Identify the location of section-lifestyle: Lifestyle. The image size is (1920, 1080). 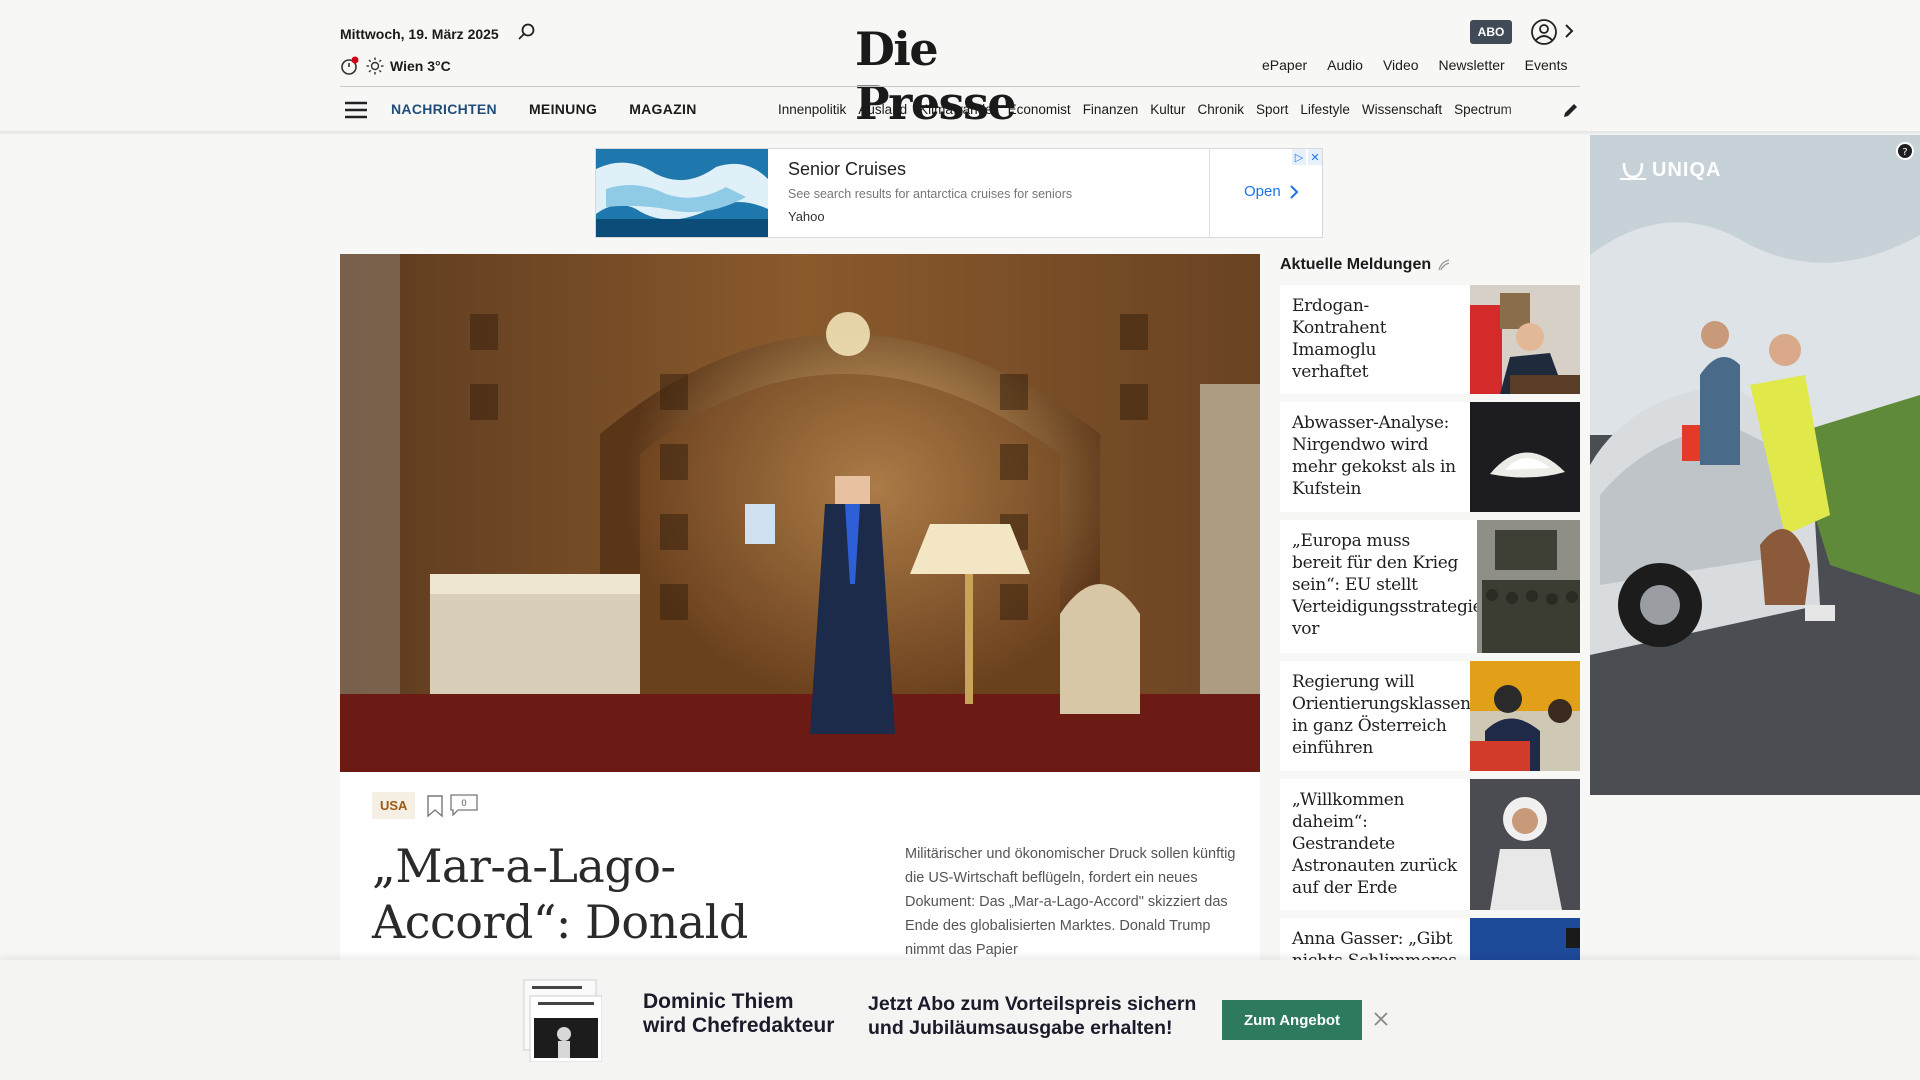
(1325, 109).